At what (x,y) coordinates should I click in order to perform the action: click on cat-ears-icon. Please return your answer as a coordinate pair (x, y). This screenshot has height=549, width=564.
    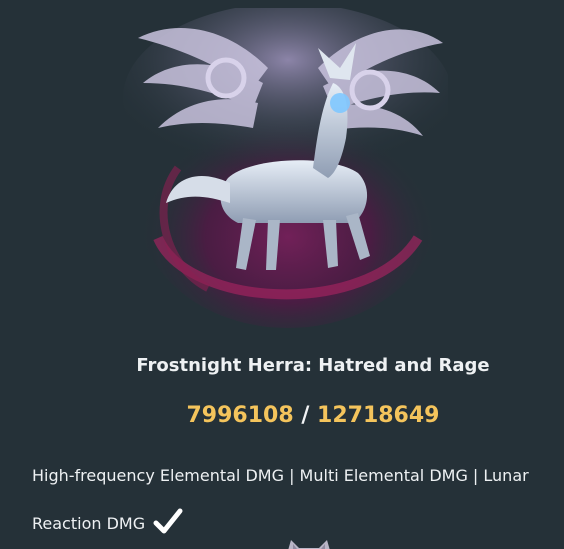
    Looking at the image, I should click on (309, 544).